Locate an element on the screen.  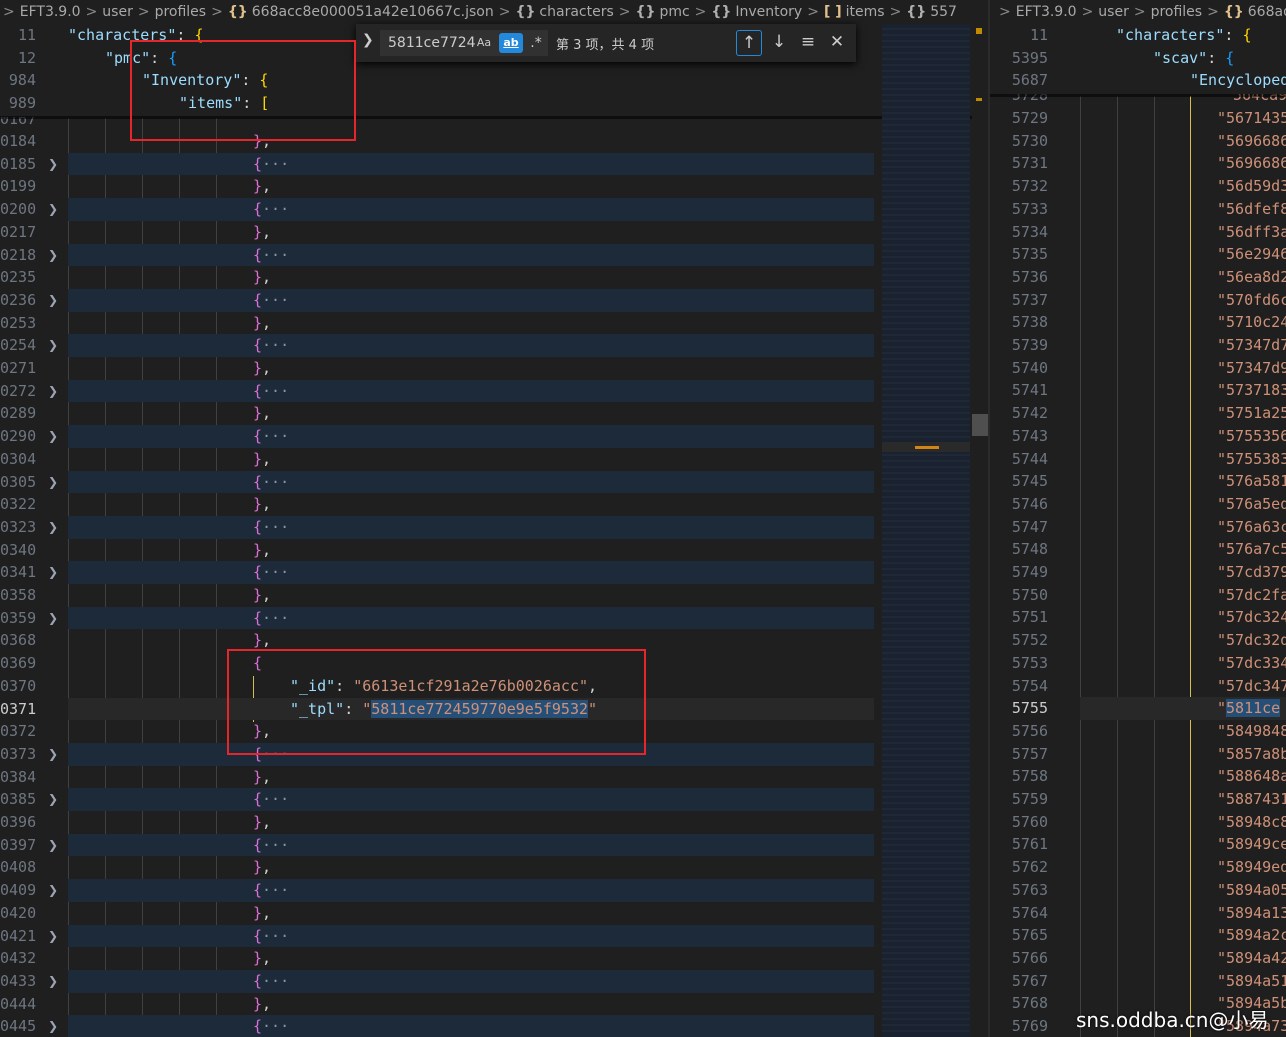
folded-object-line: 0341 ❯ {··· is located at coordinates (494, 572).